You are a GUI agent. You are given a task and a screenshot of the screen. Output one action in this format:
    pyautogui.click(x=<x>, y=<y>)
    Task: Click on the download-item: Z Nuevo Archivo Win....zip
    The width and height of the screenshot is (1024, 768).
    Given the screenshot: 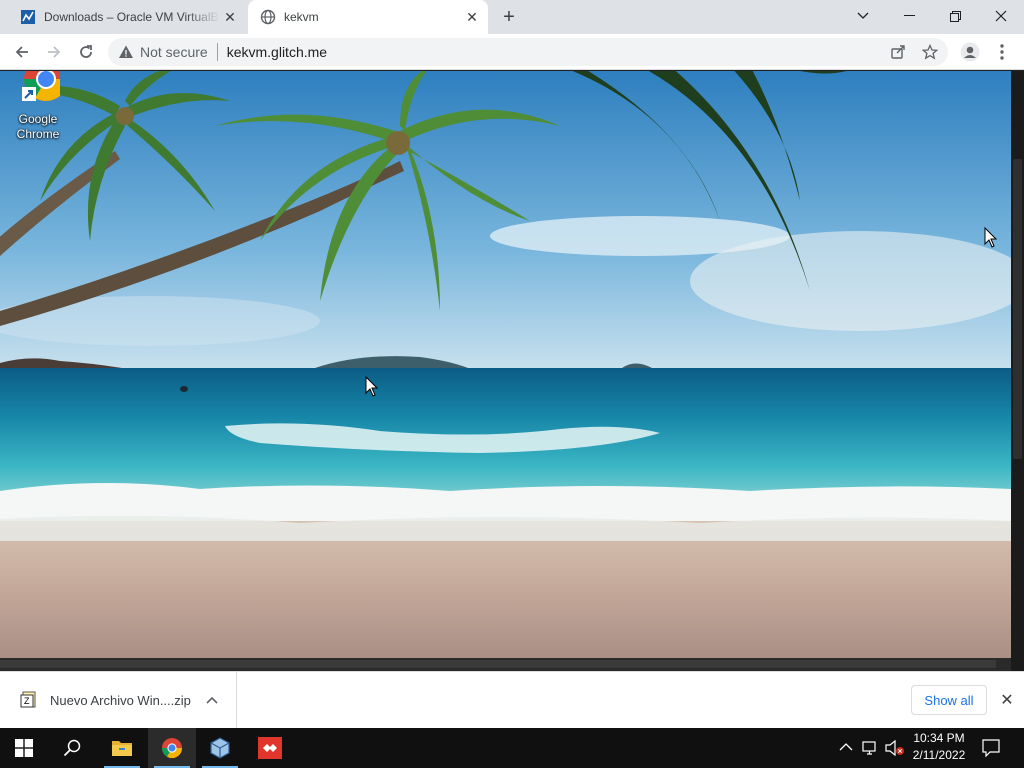 What is the action you would take?
    pyautogui.click(x=118, y=700)
    